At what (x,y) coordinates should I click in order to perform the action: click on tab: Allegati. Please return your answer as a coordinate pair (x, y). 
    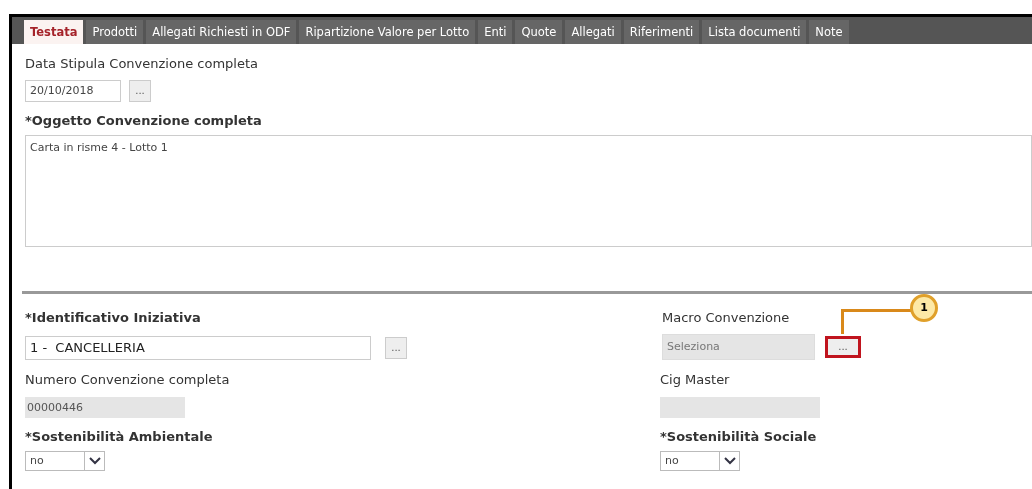
    Looking at the image, I should click on (593, 32).